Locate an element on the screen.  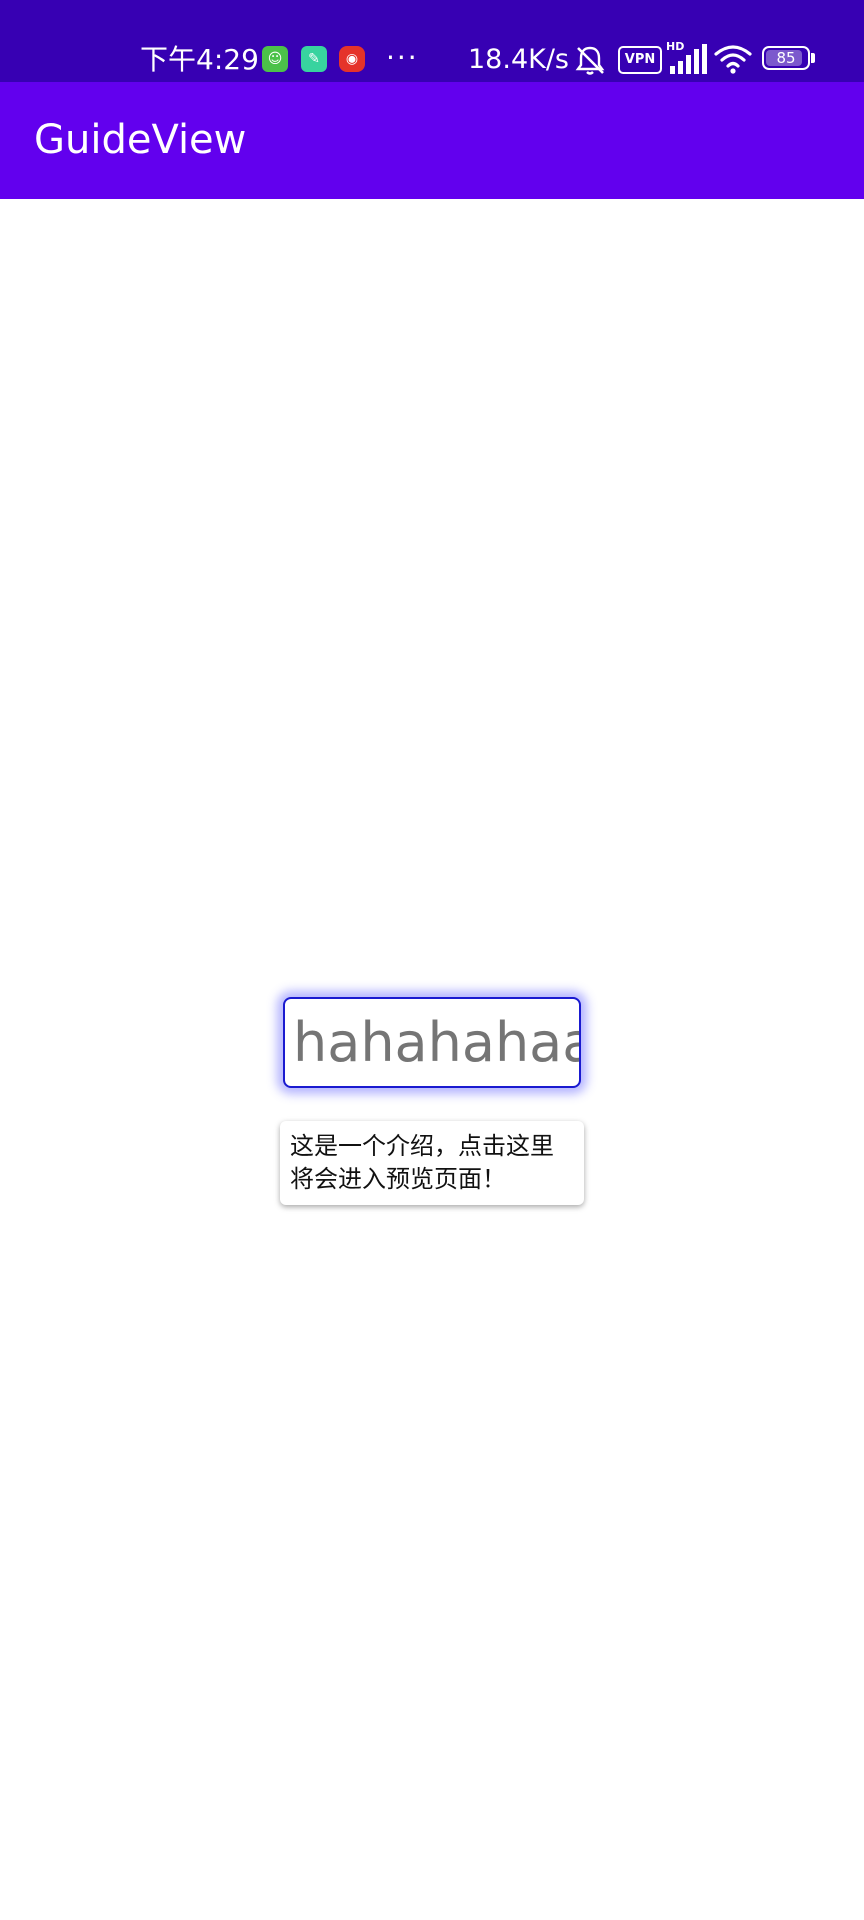
cat-app-icon: ☺ is located at coordinates (275, 59).